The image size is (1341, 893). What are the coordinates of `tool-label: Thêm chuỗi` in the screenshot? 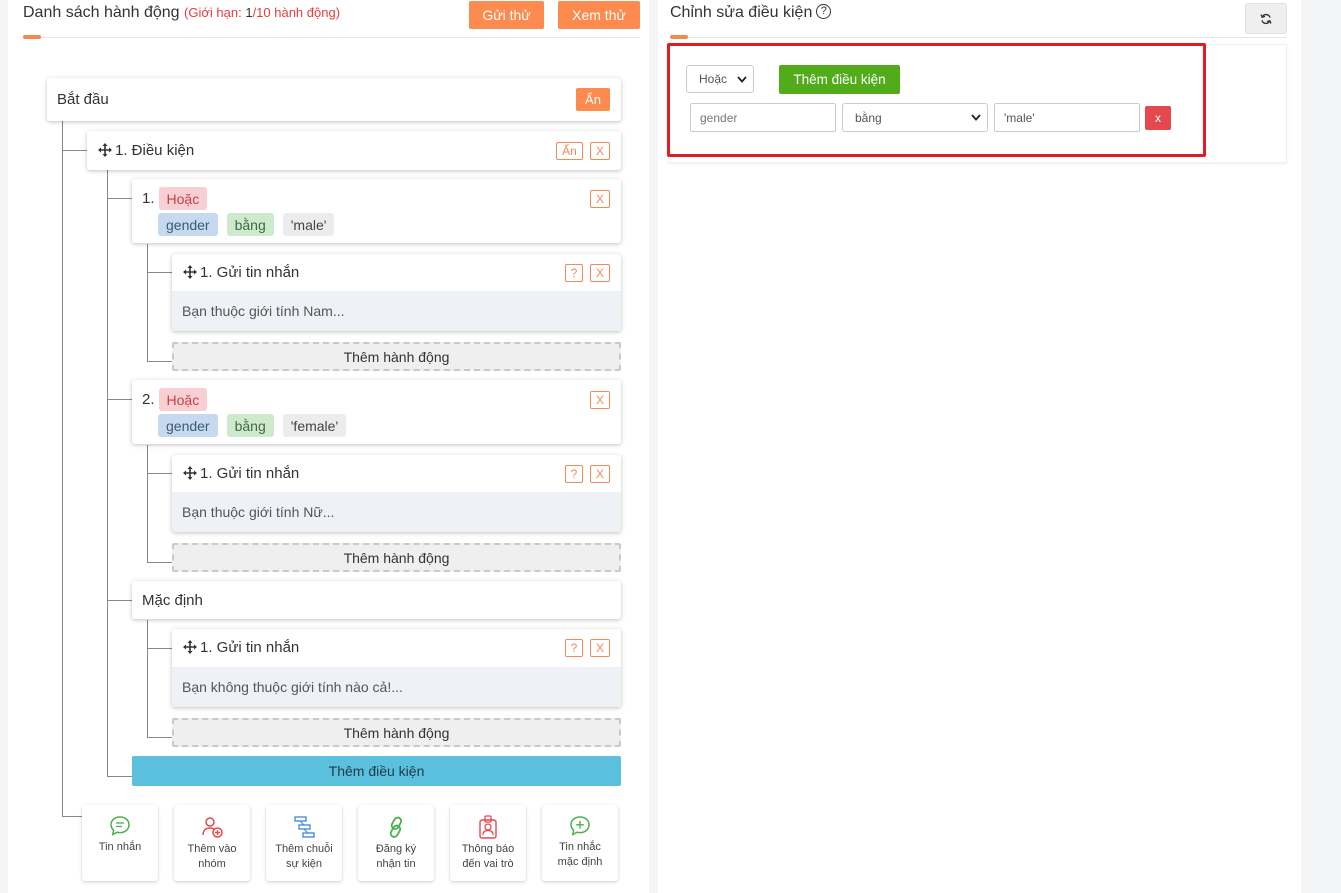 It's located at (304, 849).